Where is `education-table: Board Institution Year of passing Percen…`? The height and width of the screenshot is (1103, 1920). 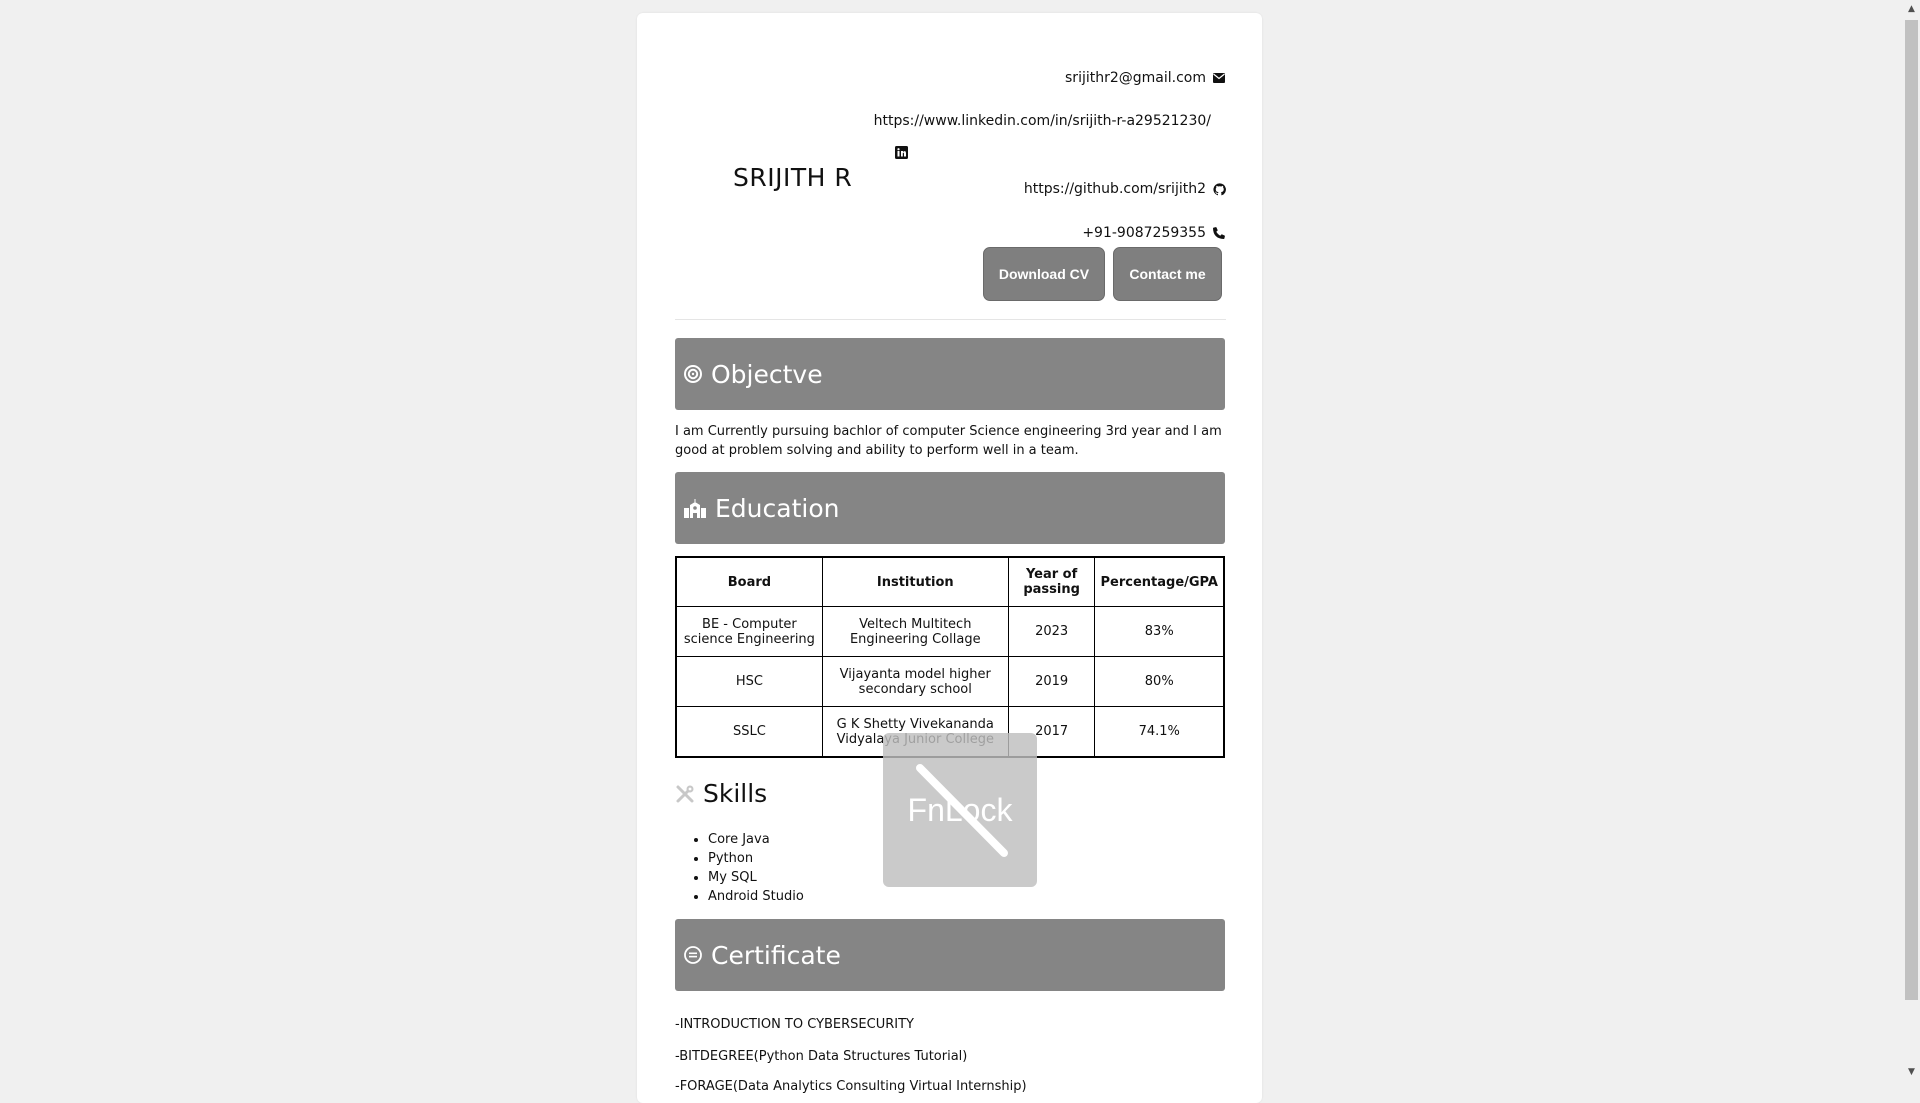
education-table: Board Institution Year of passing Percen… is located at coordinates (950, 657).